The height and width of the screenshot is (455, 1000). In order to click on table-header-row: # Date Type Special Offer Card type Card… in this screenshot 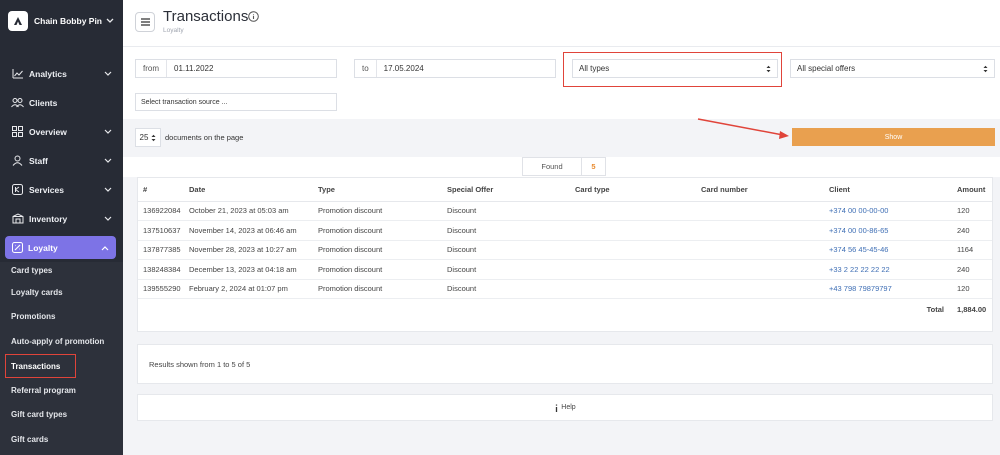, I will do `click(565, 190)`.